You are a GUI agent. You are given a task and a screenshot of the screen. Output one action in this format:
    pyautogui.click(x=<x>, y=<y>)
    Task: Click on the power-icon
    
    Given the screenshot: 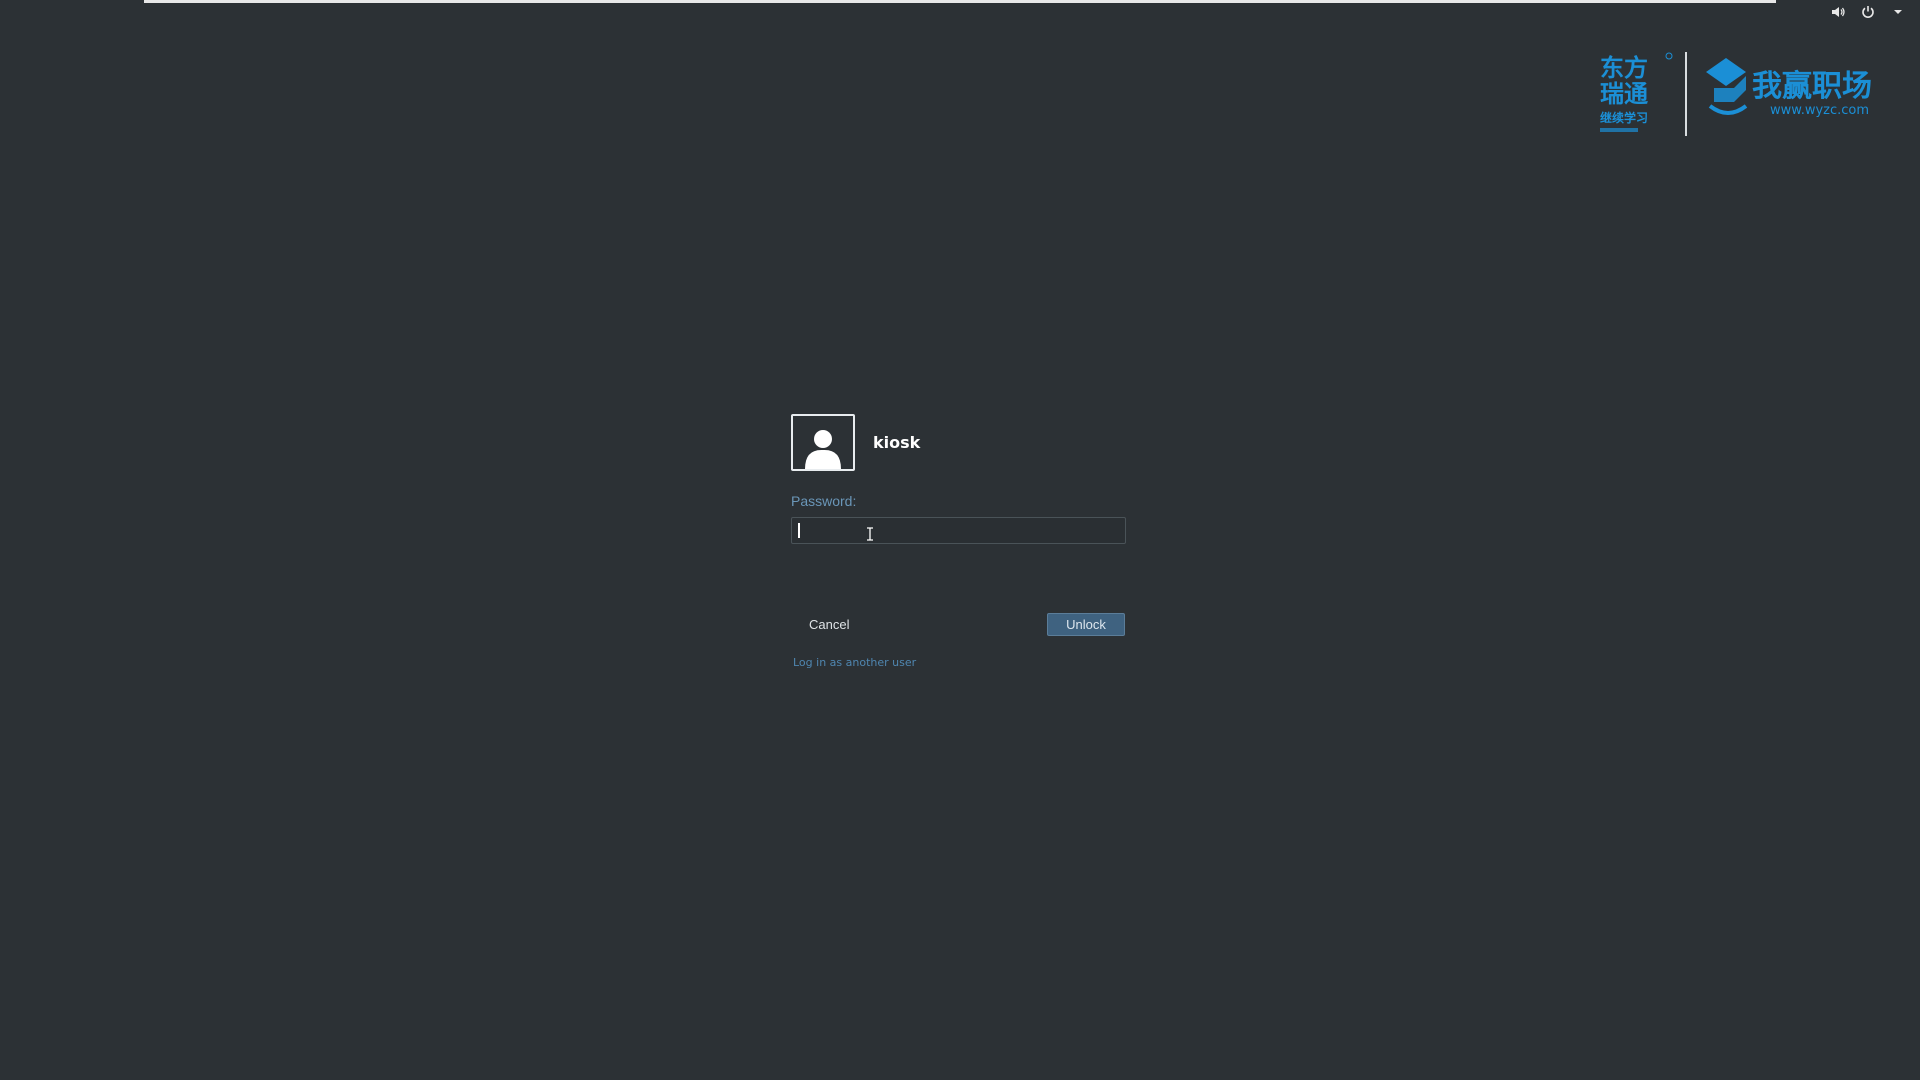 What is the action you would take?
    pyautogui.click(x=1868, y=12)
    